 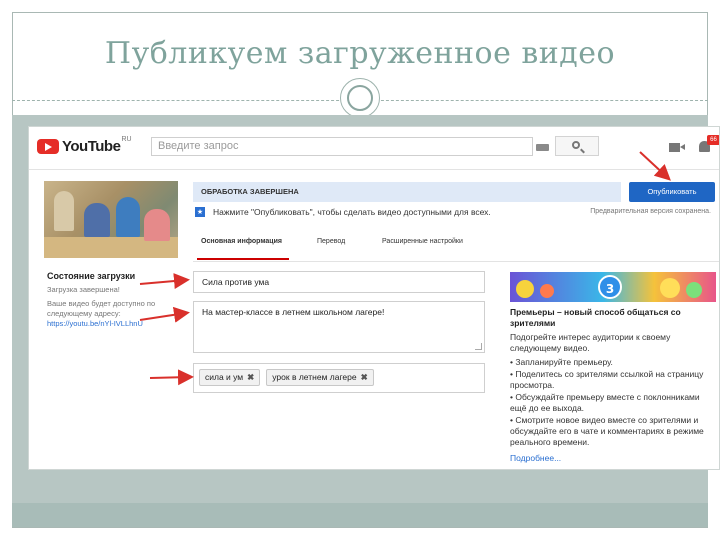 What do you see at coordinates (655, 166) in the screenshot?
I see `arrow-to-publish-icon` at bounding box center [655, 166].